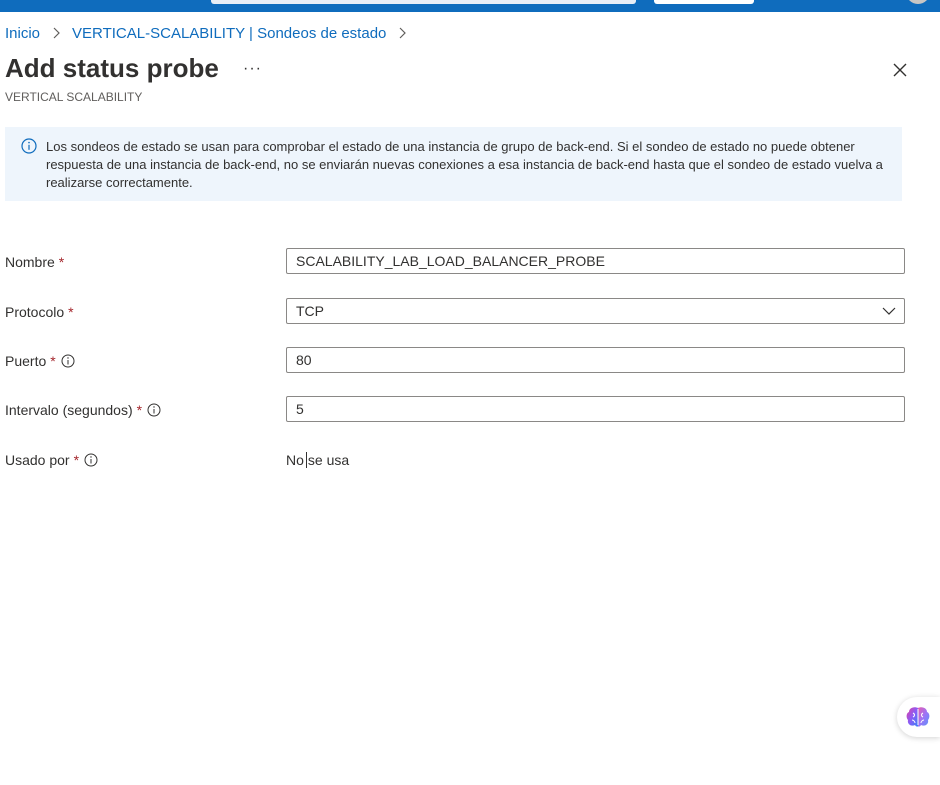 This screenshot has width=940, height=785. Describe the element at coordinates (30, 262) in the screenshot. I see `name-label-text: Nombre` at that location.